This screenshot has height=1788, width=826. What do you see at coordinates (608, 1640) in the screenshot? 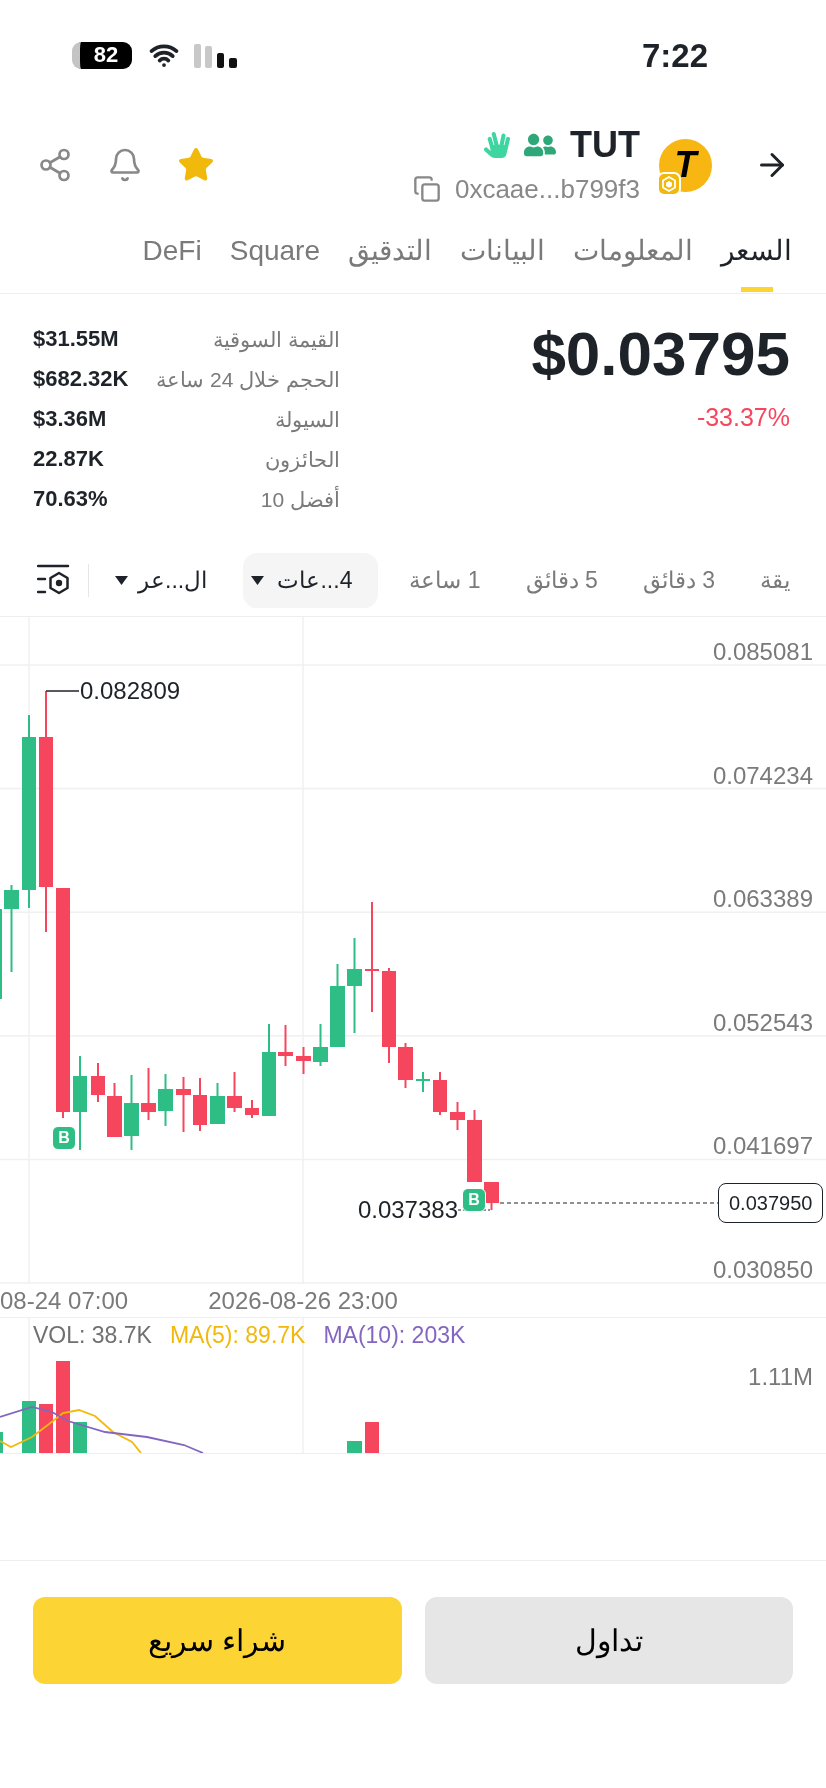
I see `action-button: تداول` at bounding box center [608, 1640].